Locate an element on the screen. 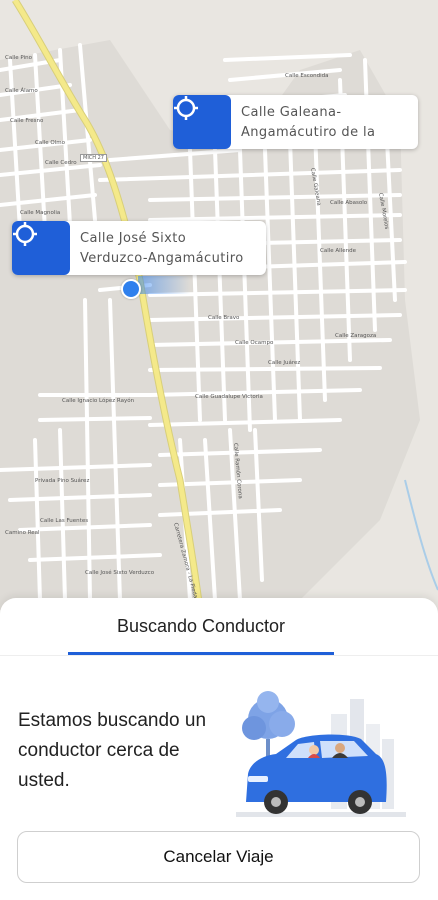  origin-marker: Calle José Sixto Verduzco-Angamácutiro is located at coordinates (139, 248).